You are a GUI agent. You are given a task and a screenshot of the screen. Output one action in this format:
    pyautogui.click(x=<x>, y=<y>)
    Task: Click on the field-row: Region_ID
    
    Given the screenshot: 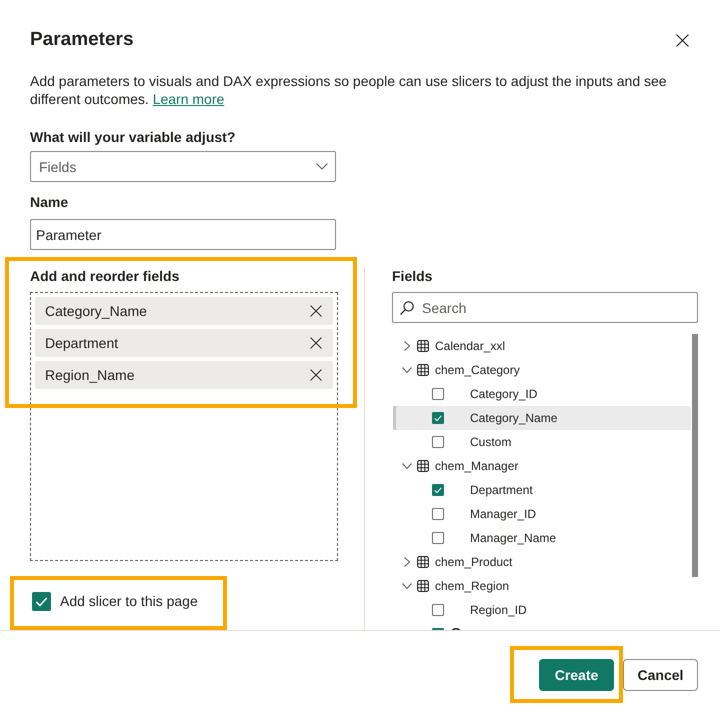 What is the action you would take?
    pyautogui.click(x=542, y=610)
    